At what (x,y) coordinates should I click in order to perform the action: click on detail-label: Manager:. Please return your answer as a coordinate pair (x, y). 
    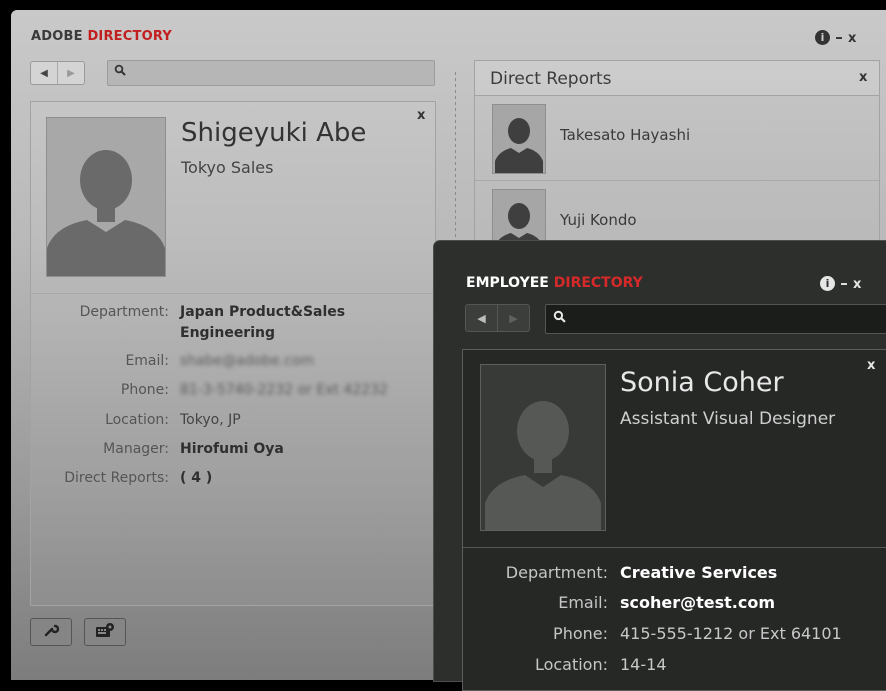
    Looking at the image, I should click on (136, 449).